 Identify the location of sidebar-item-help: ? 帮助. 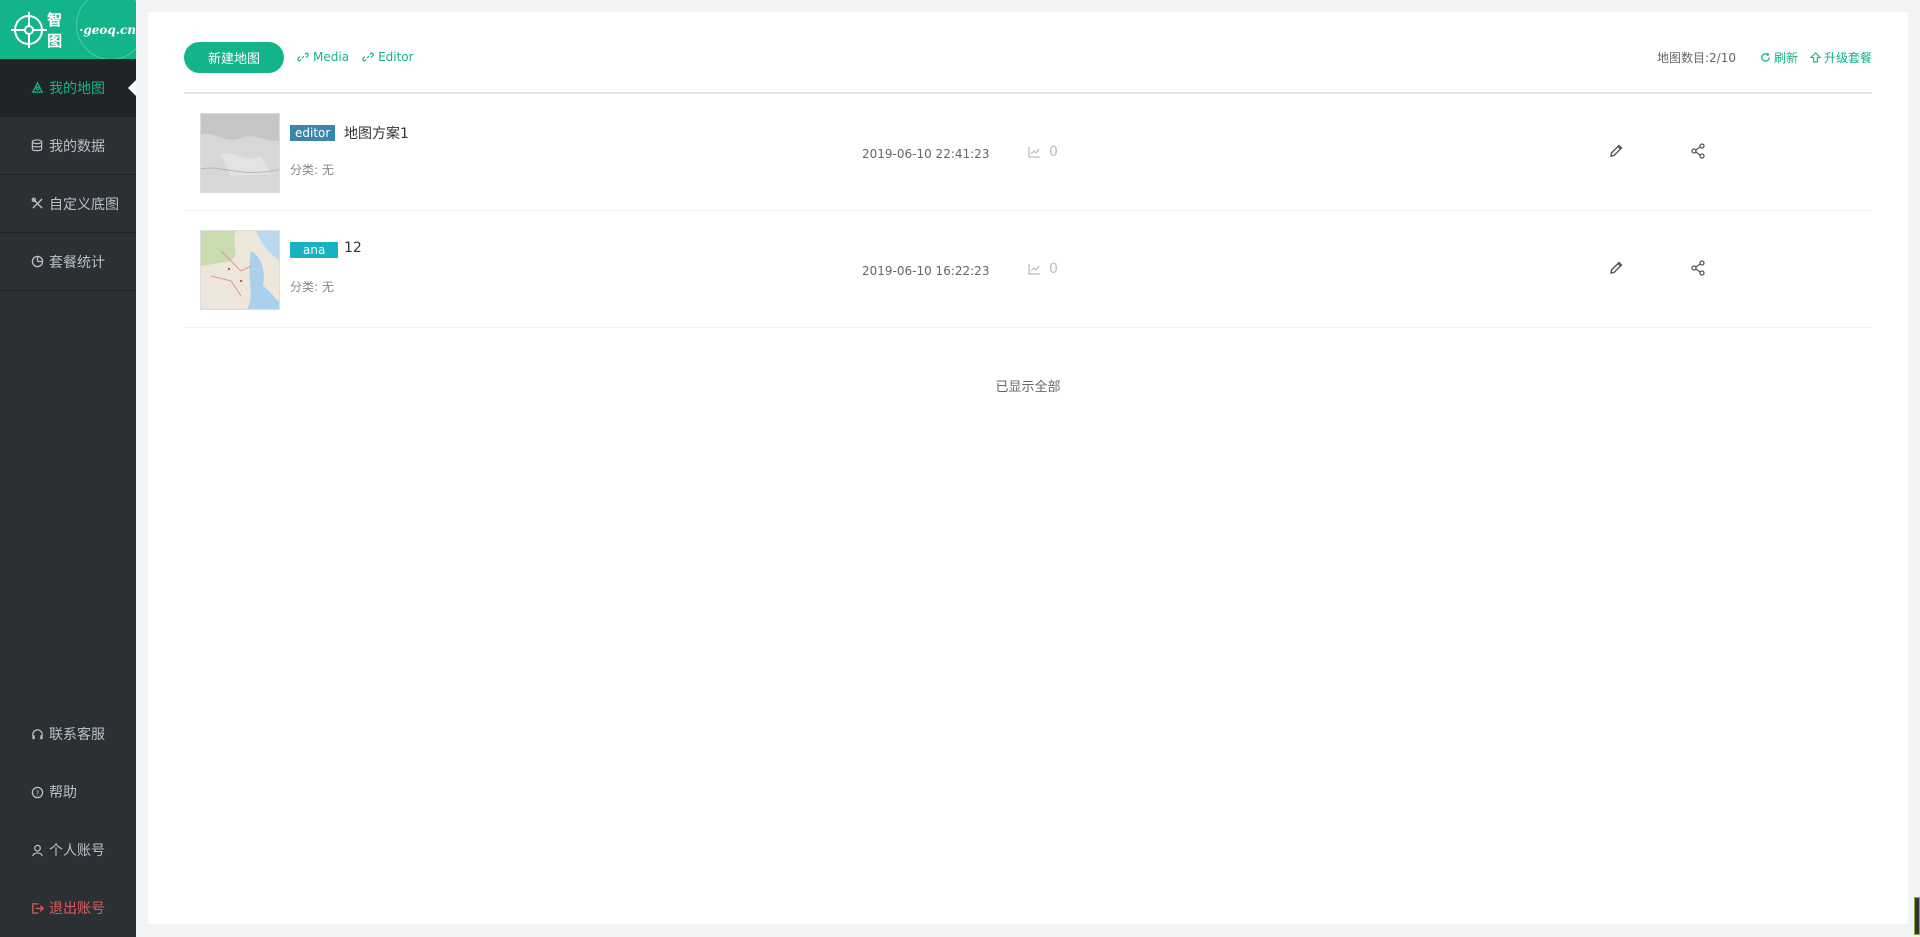
(68, 792).